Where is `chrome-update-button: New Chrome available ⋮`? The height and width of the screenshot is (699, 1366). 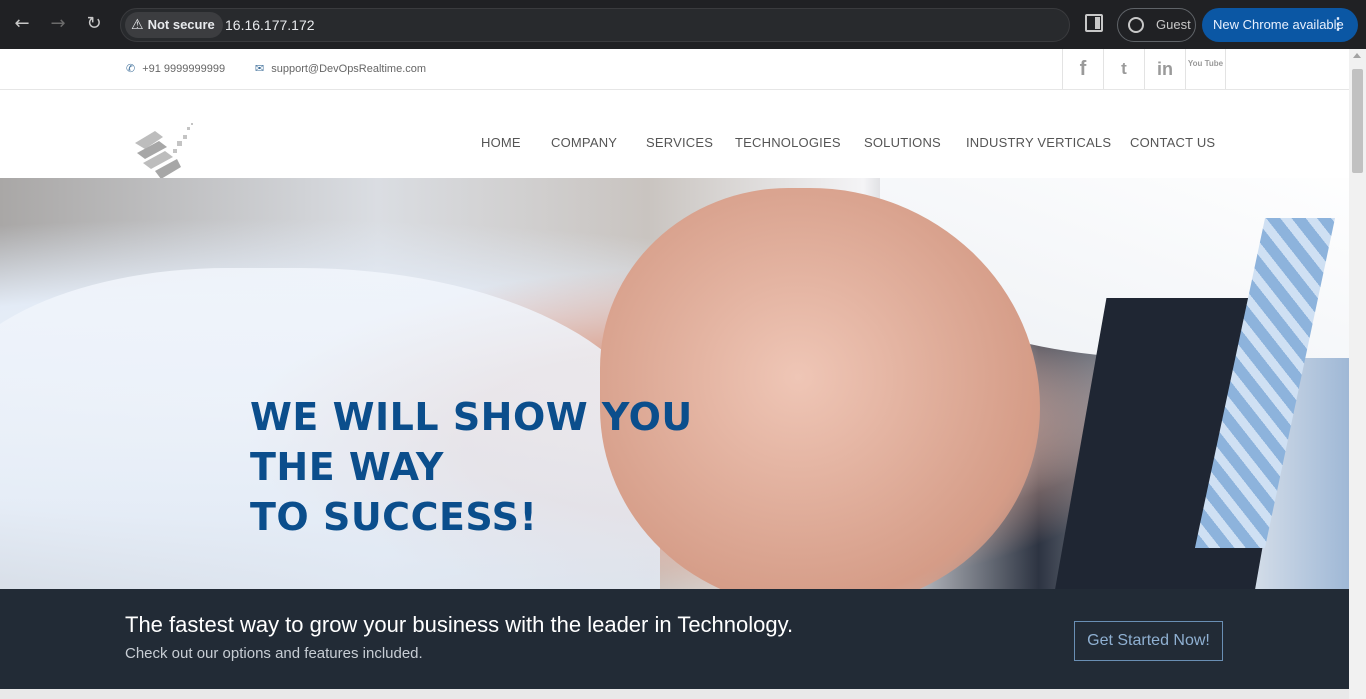 chrome-update-button: New Chrome available ⋮ is located at coordinates (1280, 25).